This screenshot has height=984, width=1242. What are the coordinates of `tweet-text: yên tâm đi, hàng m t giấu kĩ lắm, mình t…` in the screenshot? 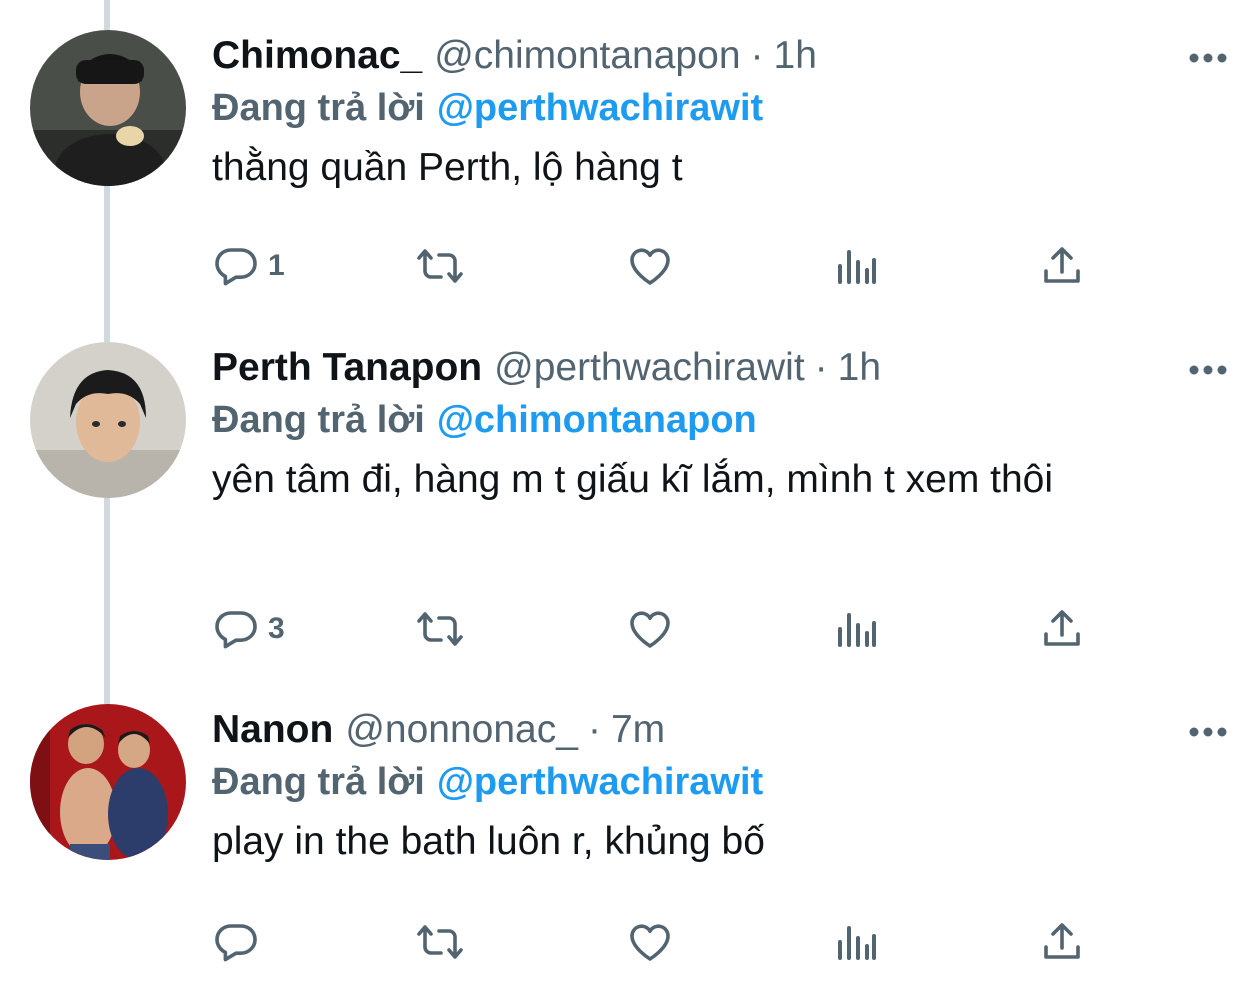 It's located at (633, 479).